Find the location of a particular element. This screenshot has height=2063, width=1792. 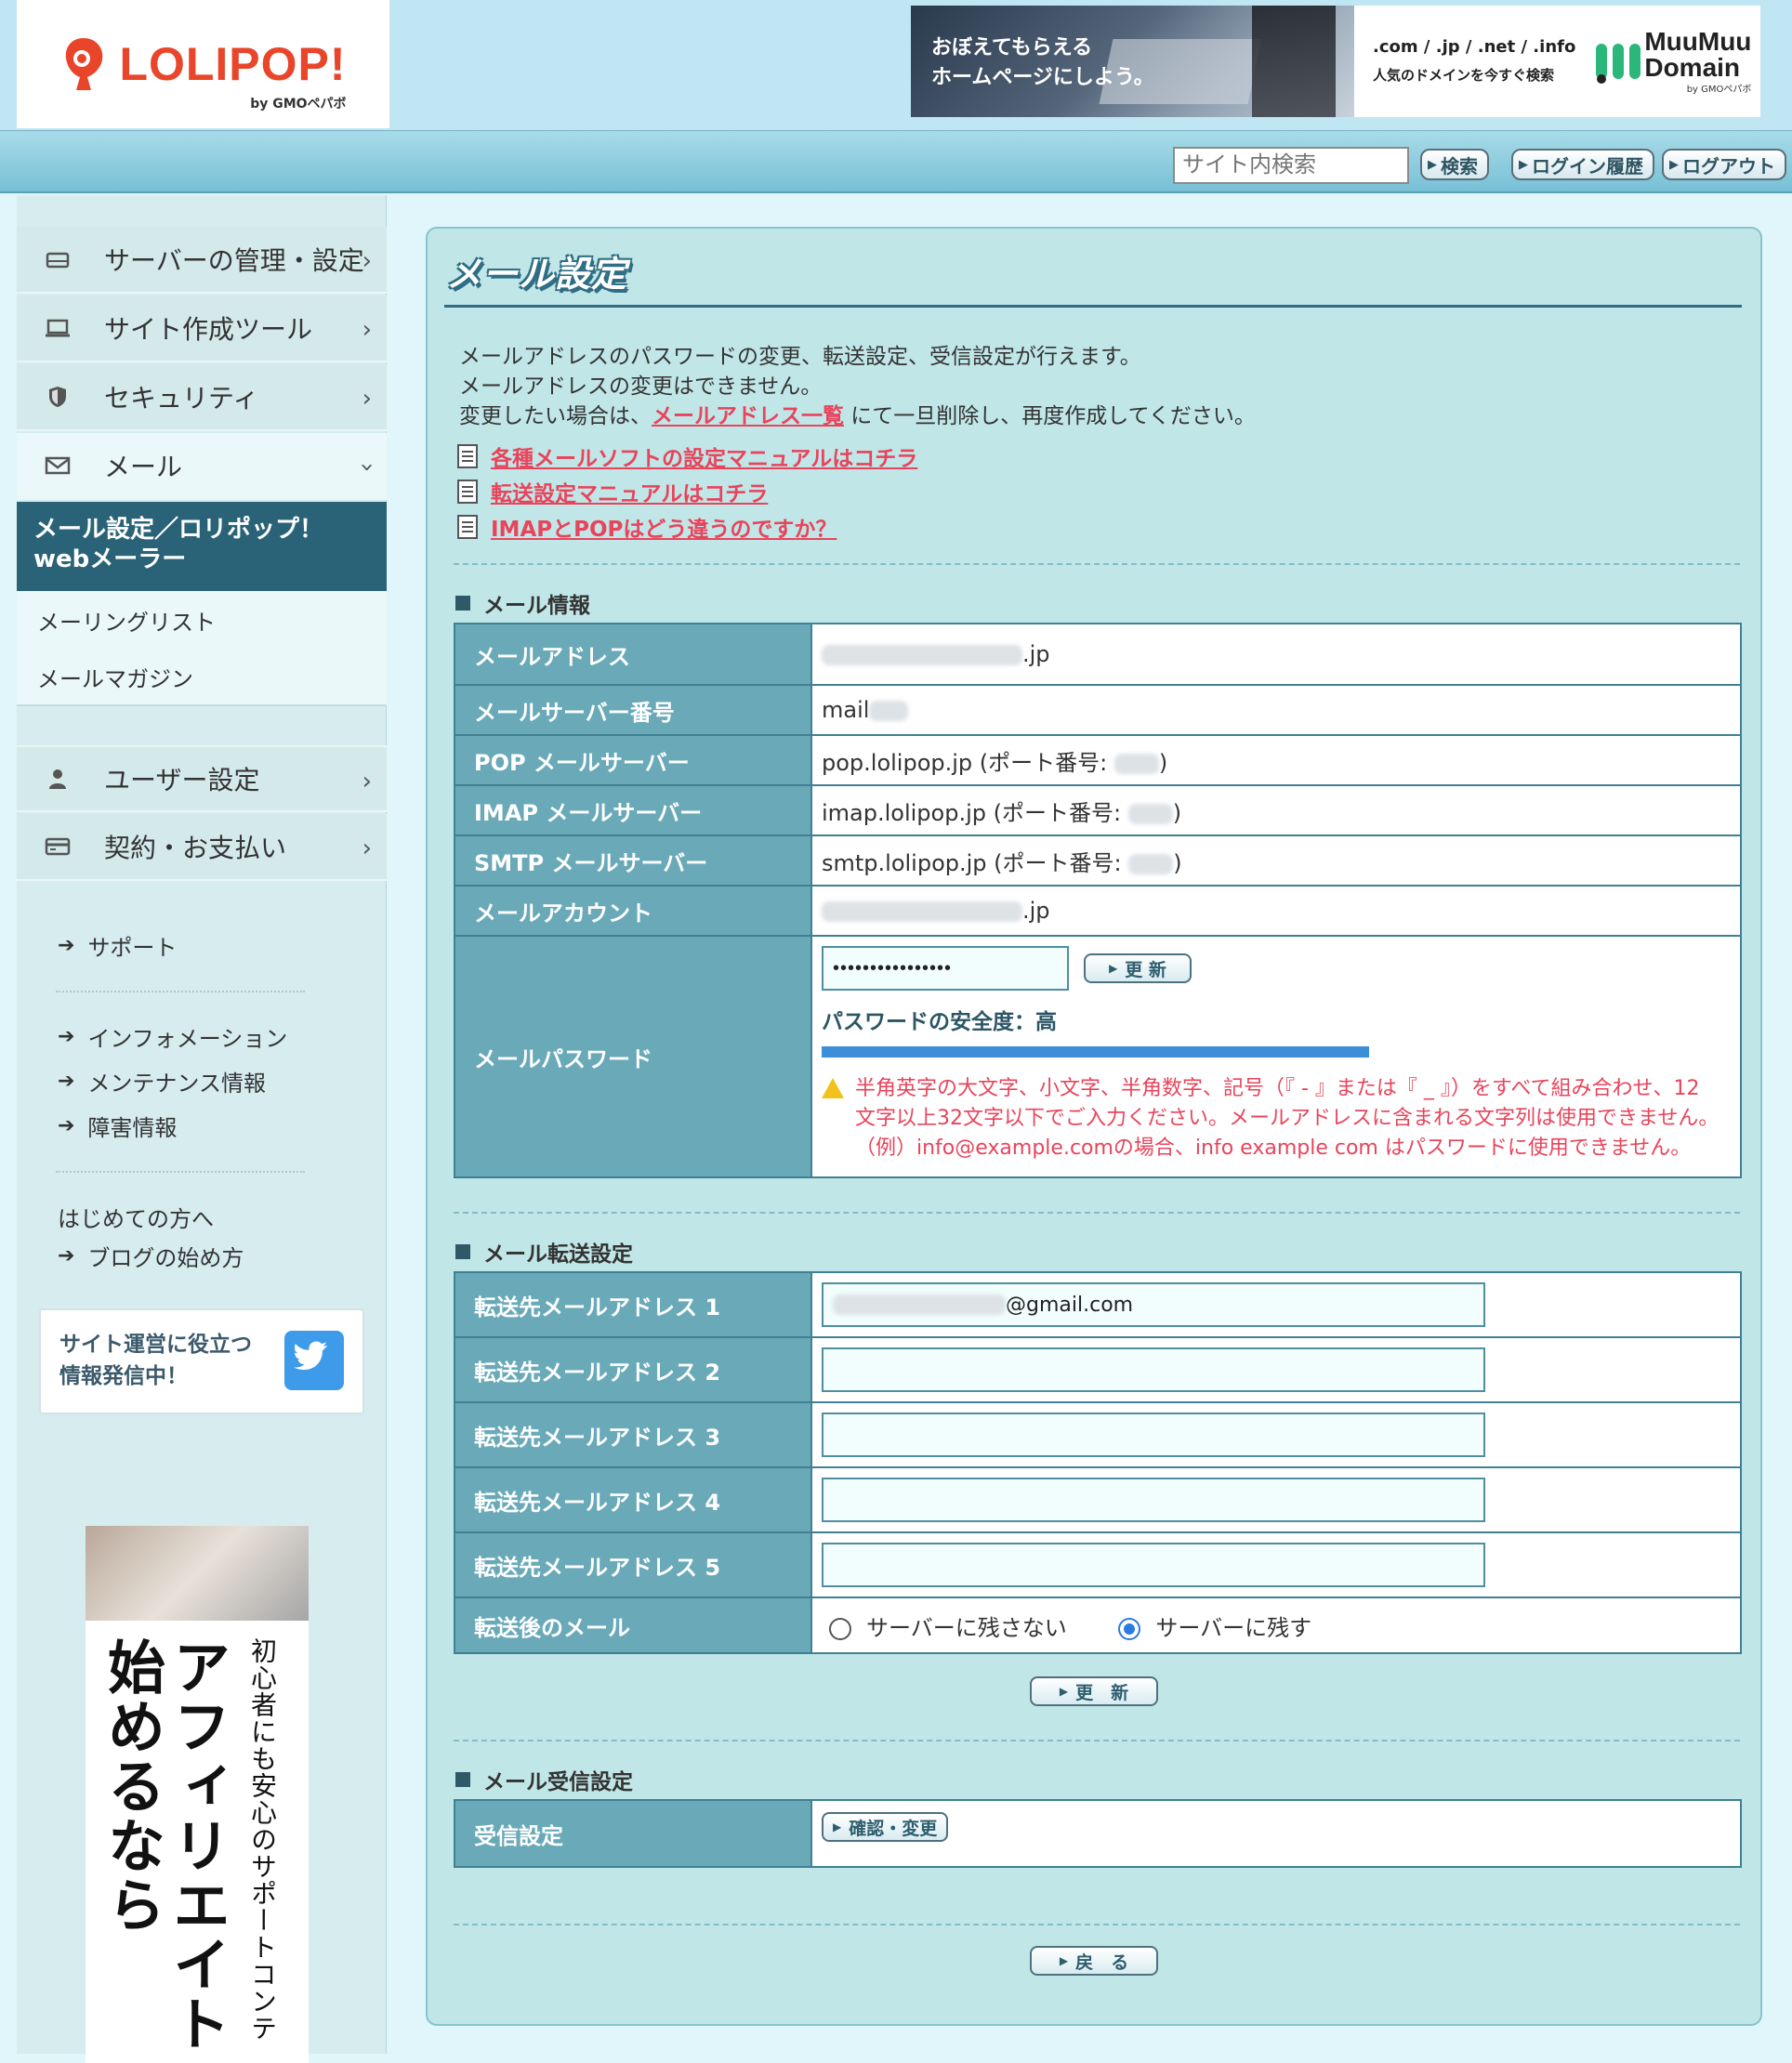

forward-address-4-input is located at coordinates (1153, 1500).